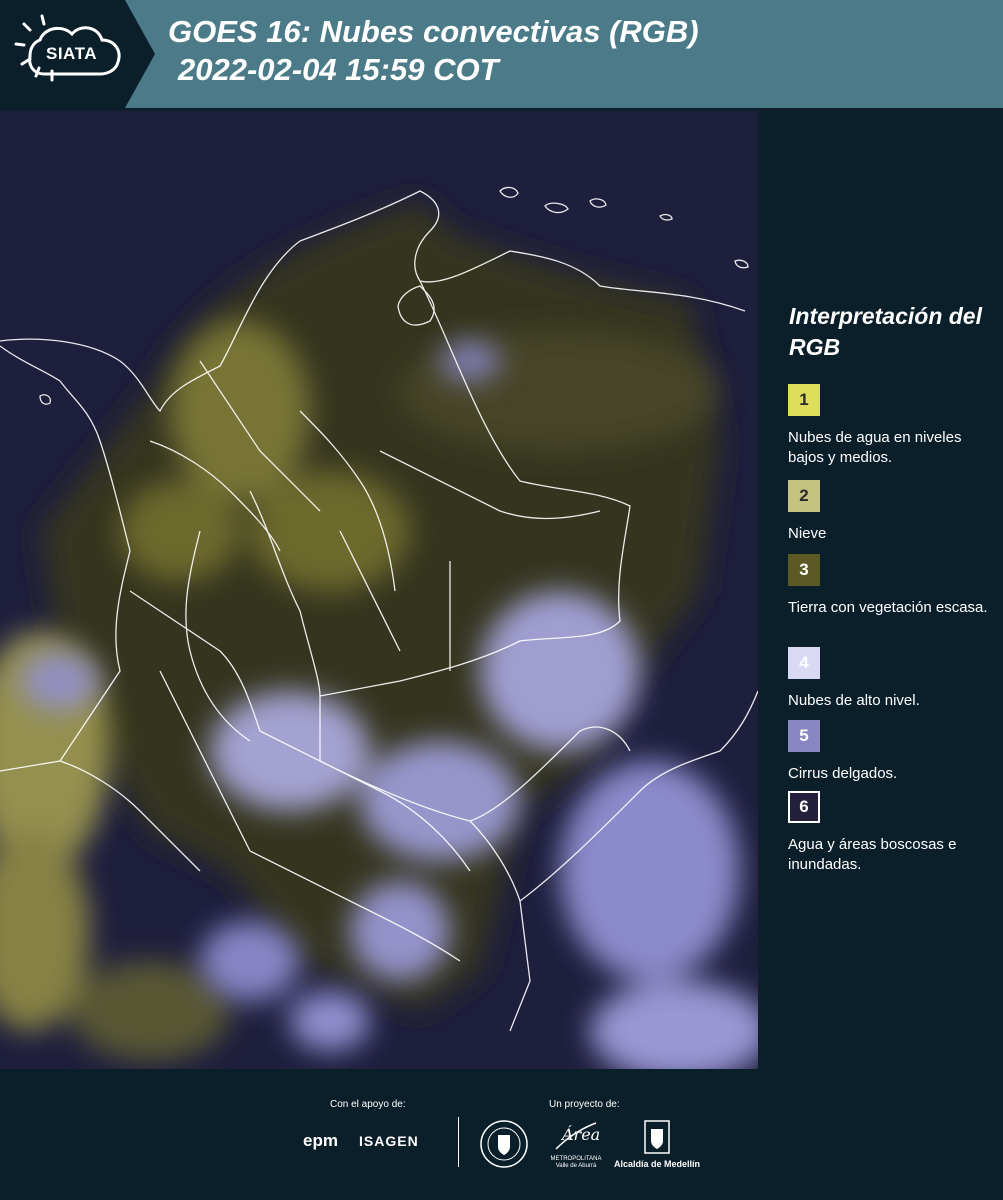 This screenshot has height=1200, width=1003. I want to click on area-metropolitana-logo: Área METROPOLITANA Valle de Aburrá, so click(576, 1145).